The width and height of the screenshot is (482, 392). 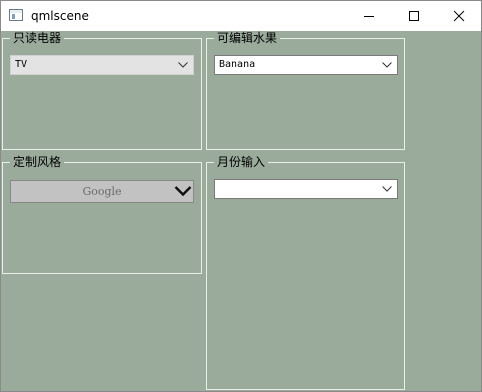 I want to click on close-icon, so click(x=459, y=16).